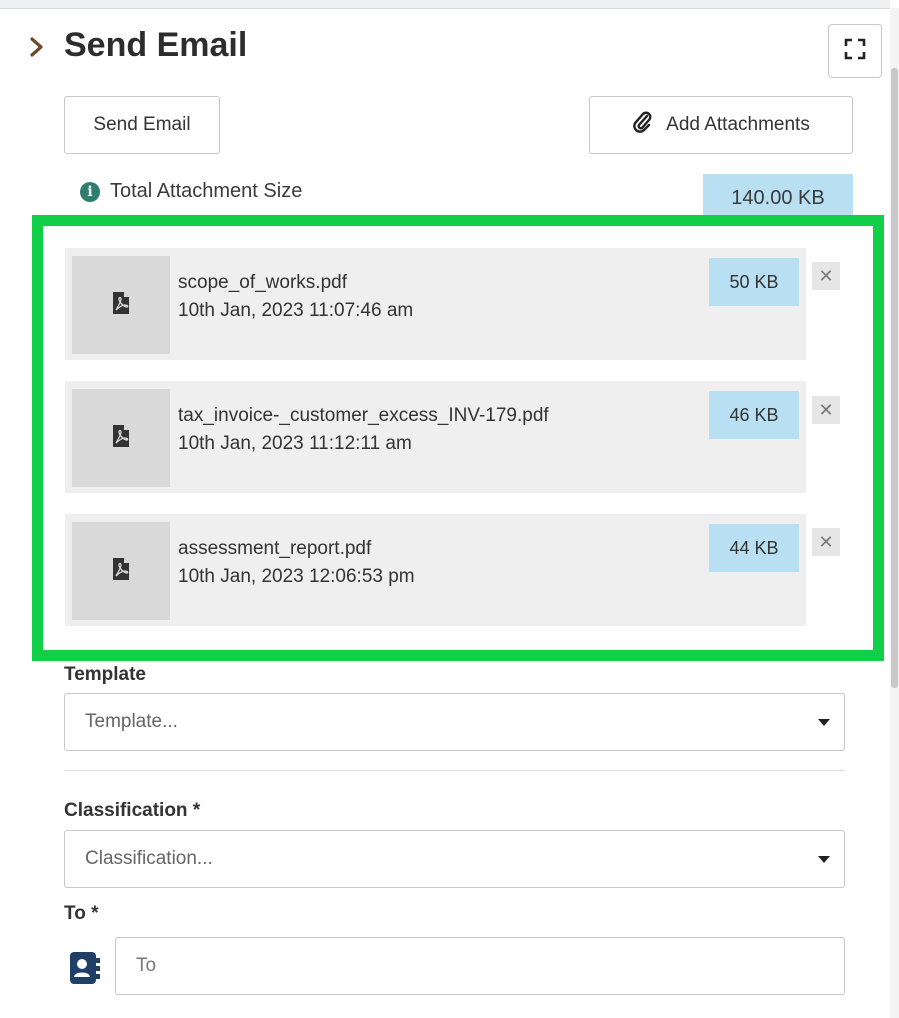 This screenshot has width=899, height=1018. I want to click on fullscreen-button, so click(855, 51).